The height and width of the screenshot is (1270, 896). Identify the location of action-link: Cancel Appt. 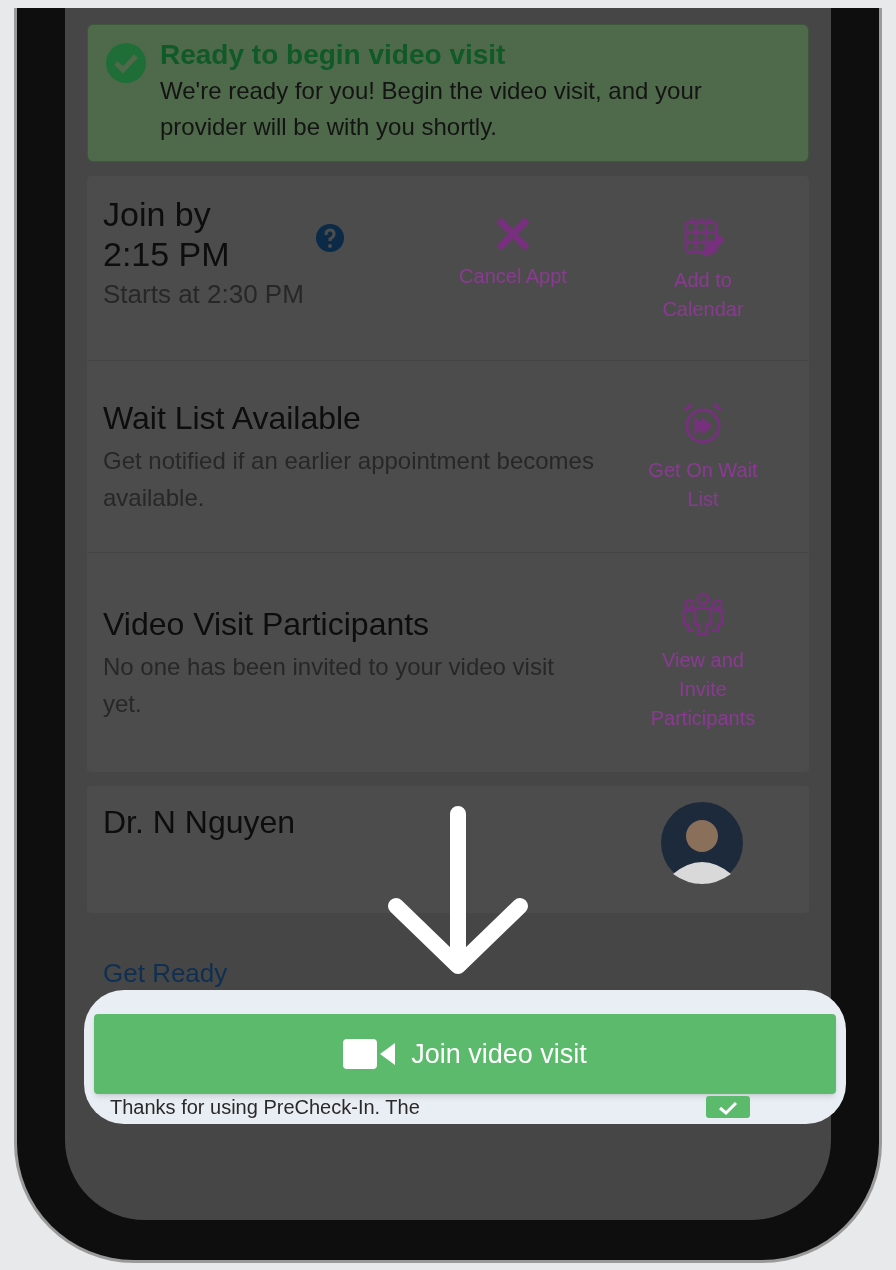
(513, 269).